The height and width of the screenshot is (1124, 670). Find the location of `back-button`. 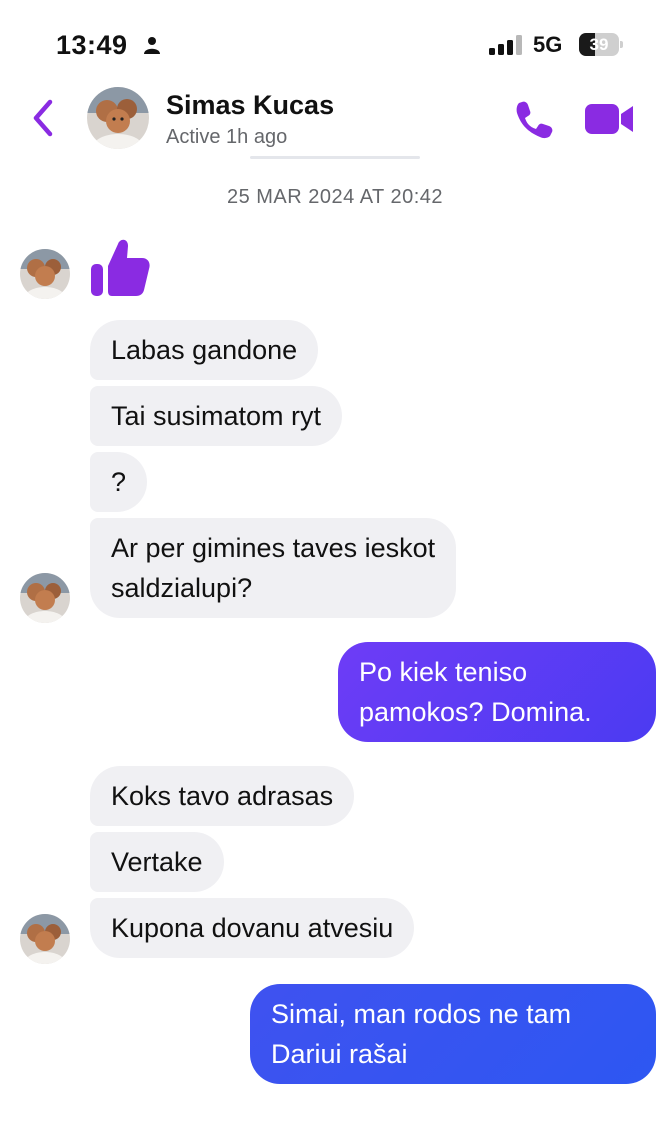

back-button is located at coordinates (43, 118).